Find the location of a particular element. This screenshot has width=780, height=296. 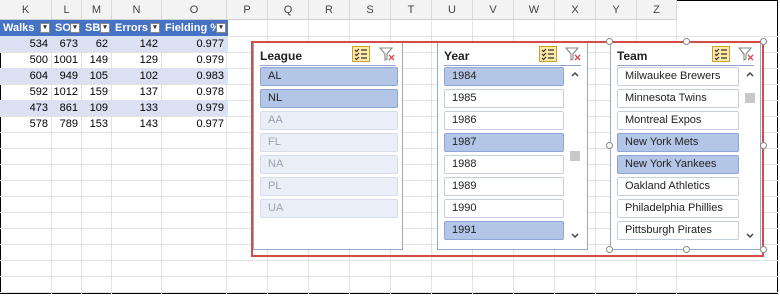

table-header-cell: Errors ▾ is located at coordinates (137, 28).